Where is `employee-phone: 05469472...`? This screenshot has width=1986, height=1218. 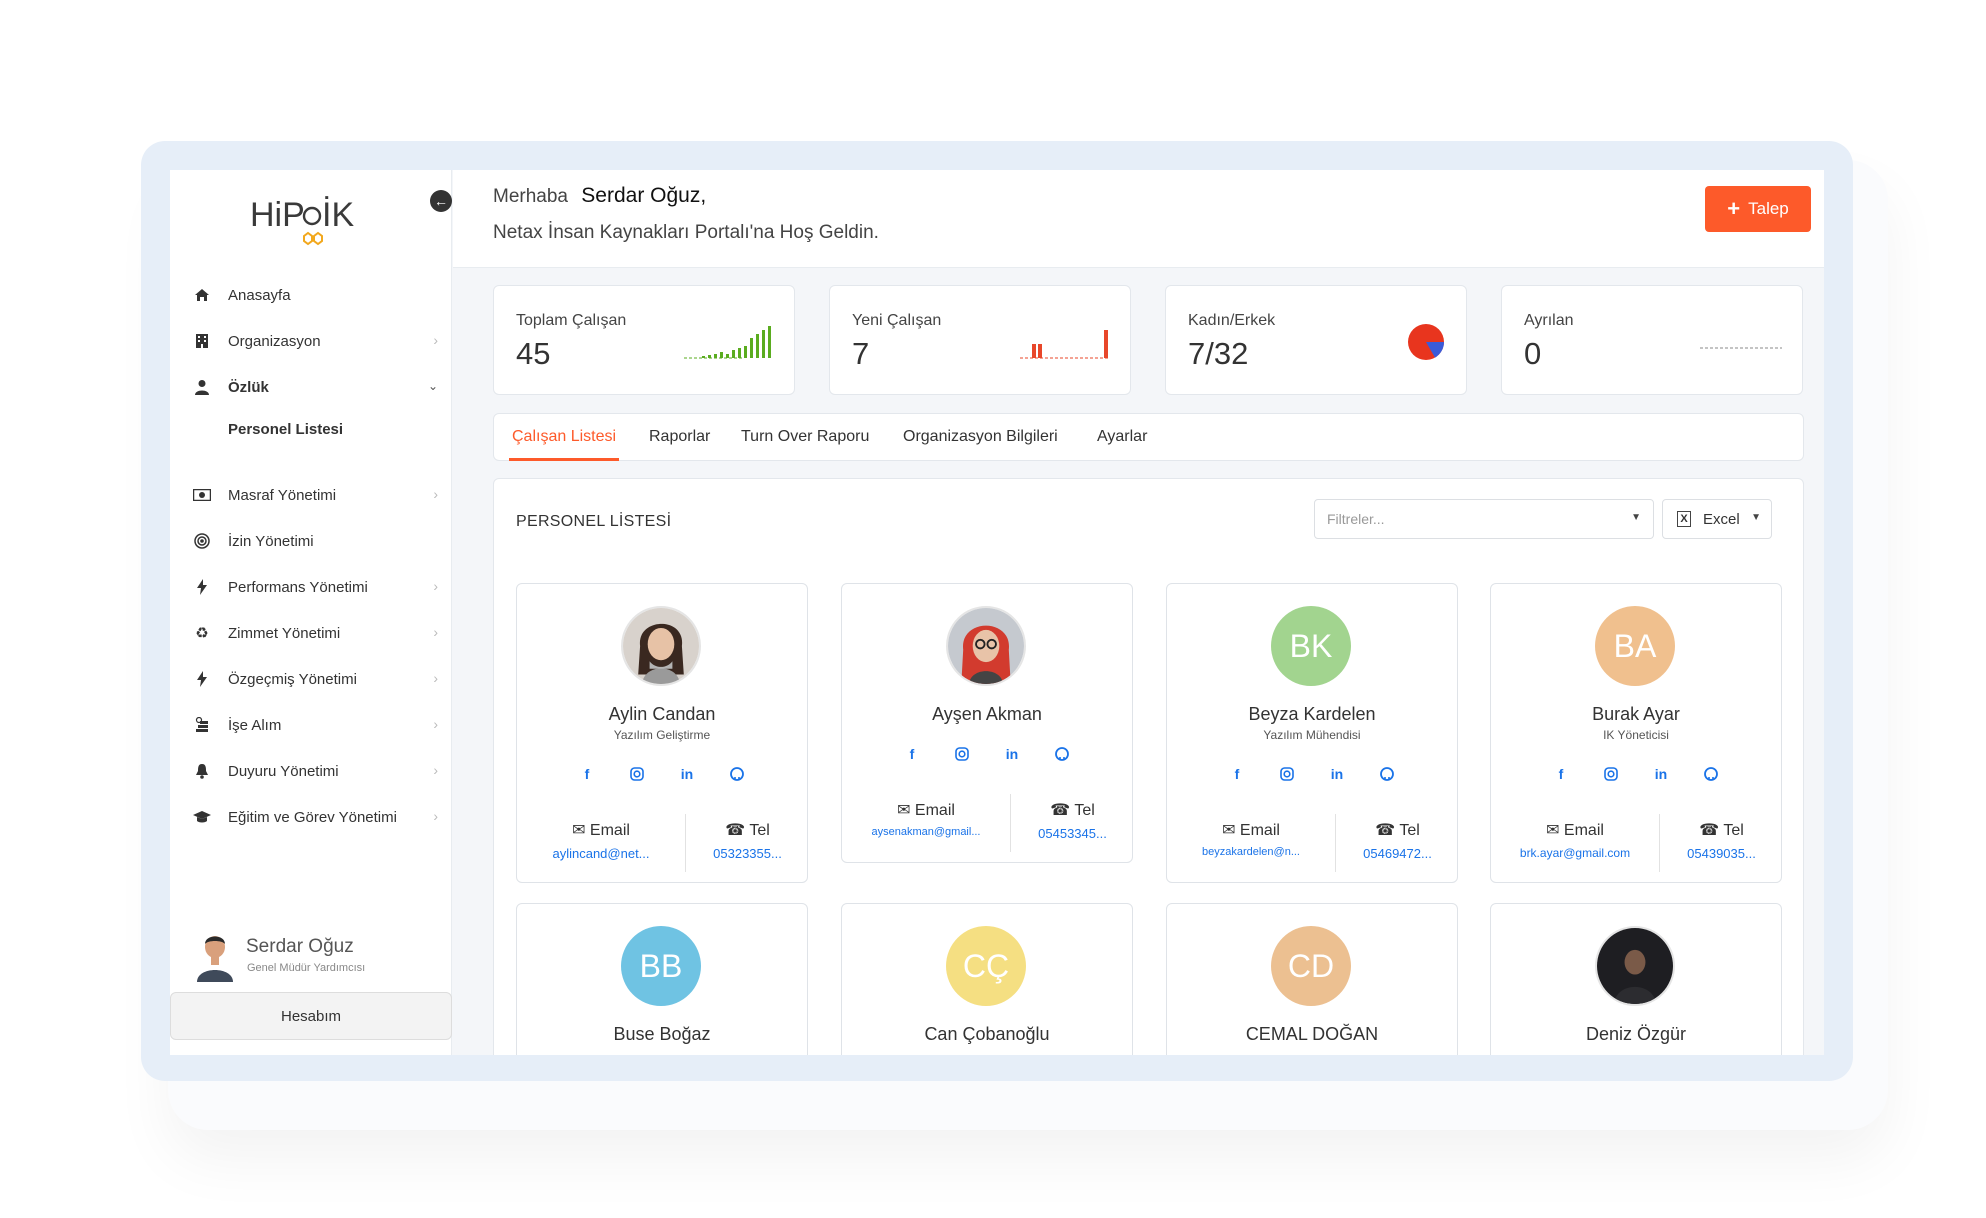
employee-phone: 05469472... is located at coordinates (1397, 853).